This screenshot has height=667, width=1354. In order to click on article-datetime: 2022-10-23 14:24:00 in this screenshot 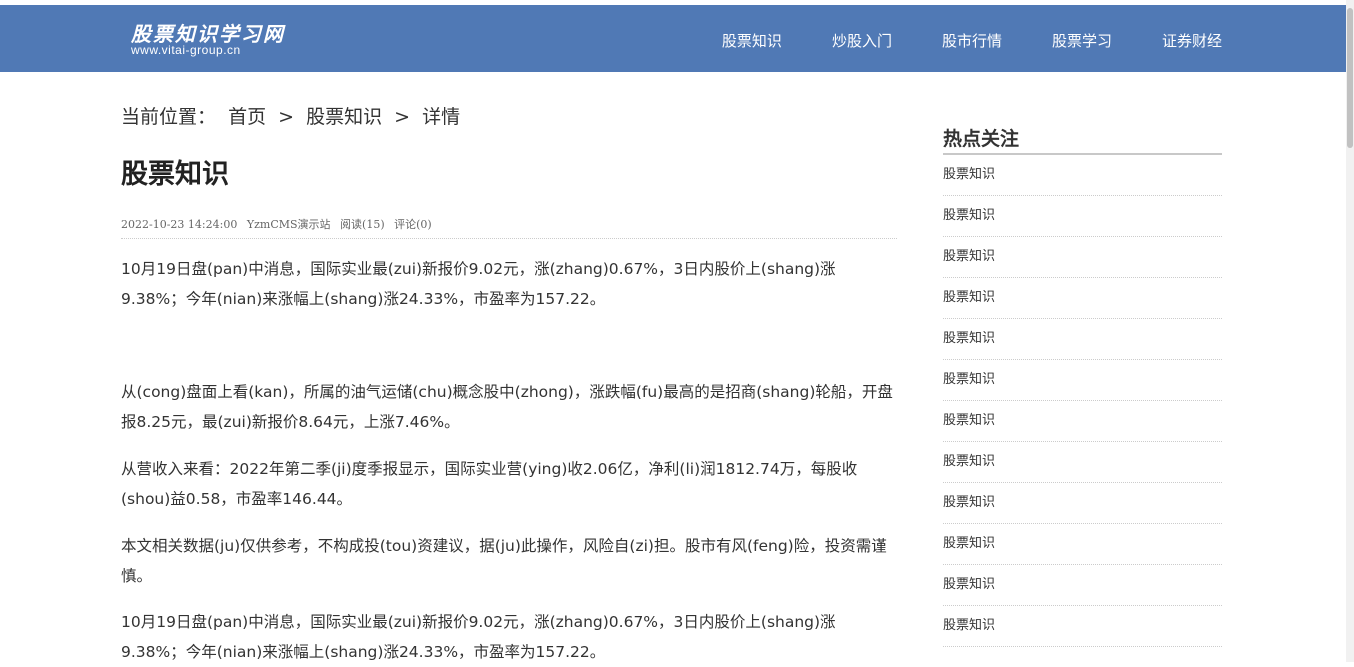, I will do `click(179, 224)`.